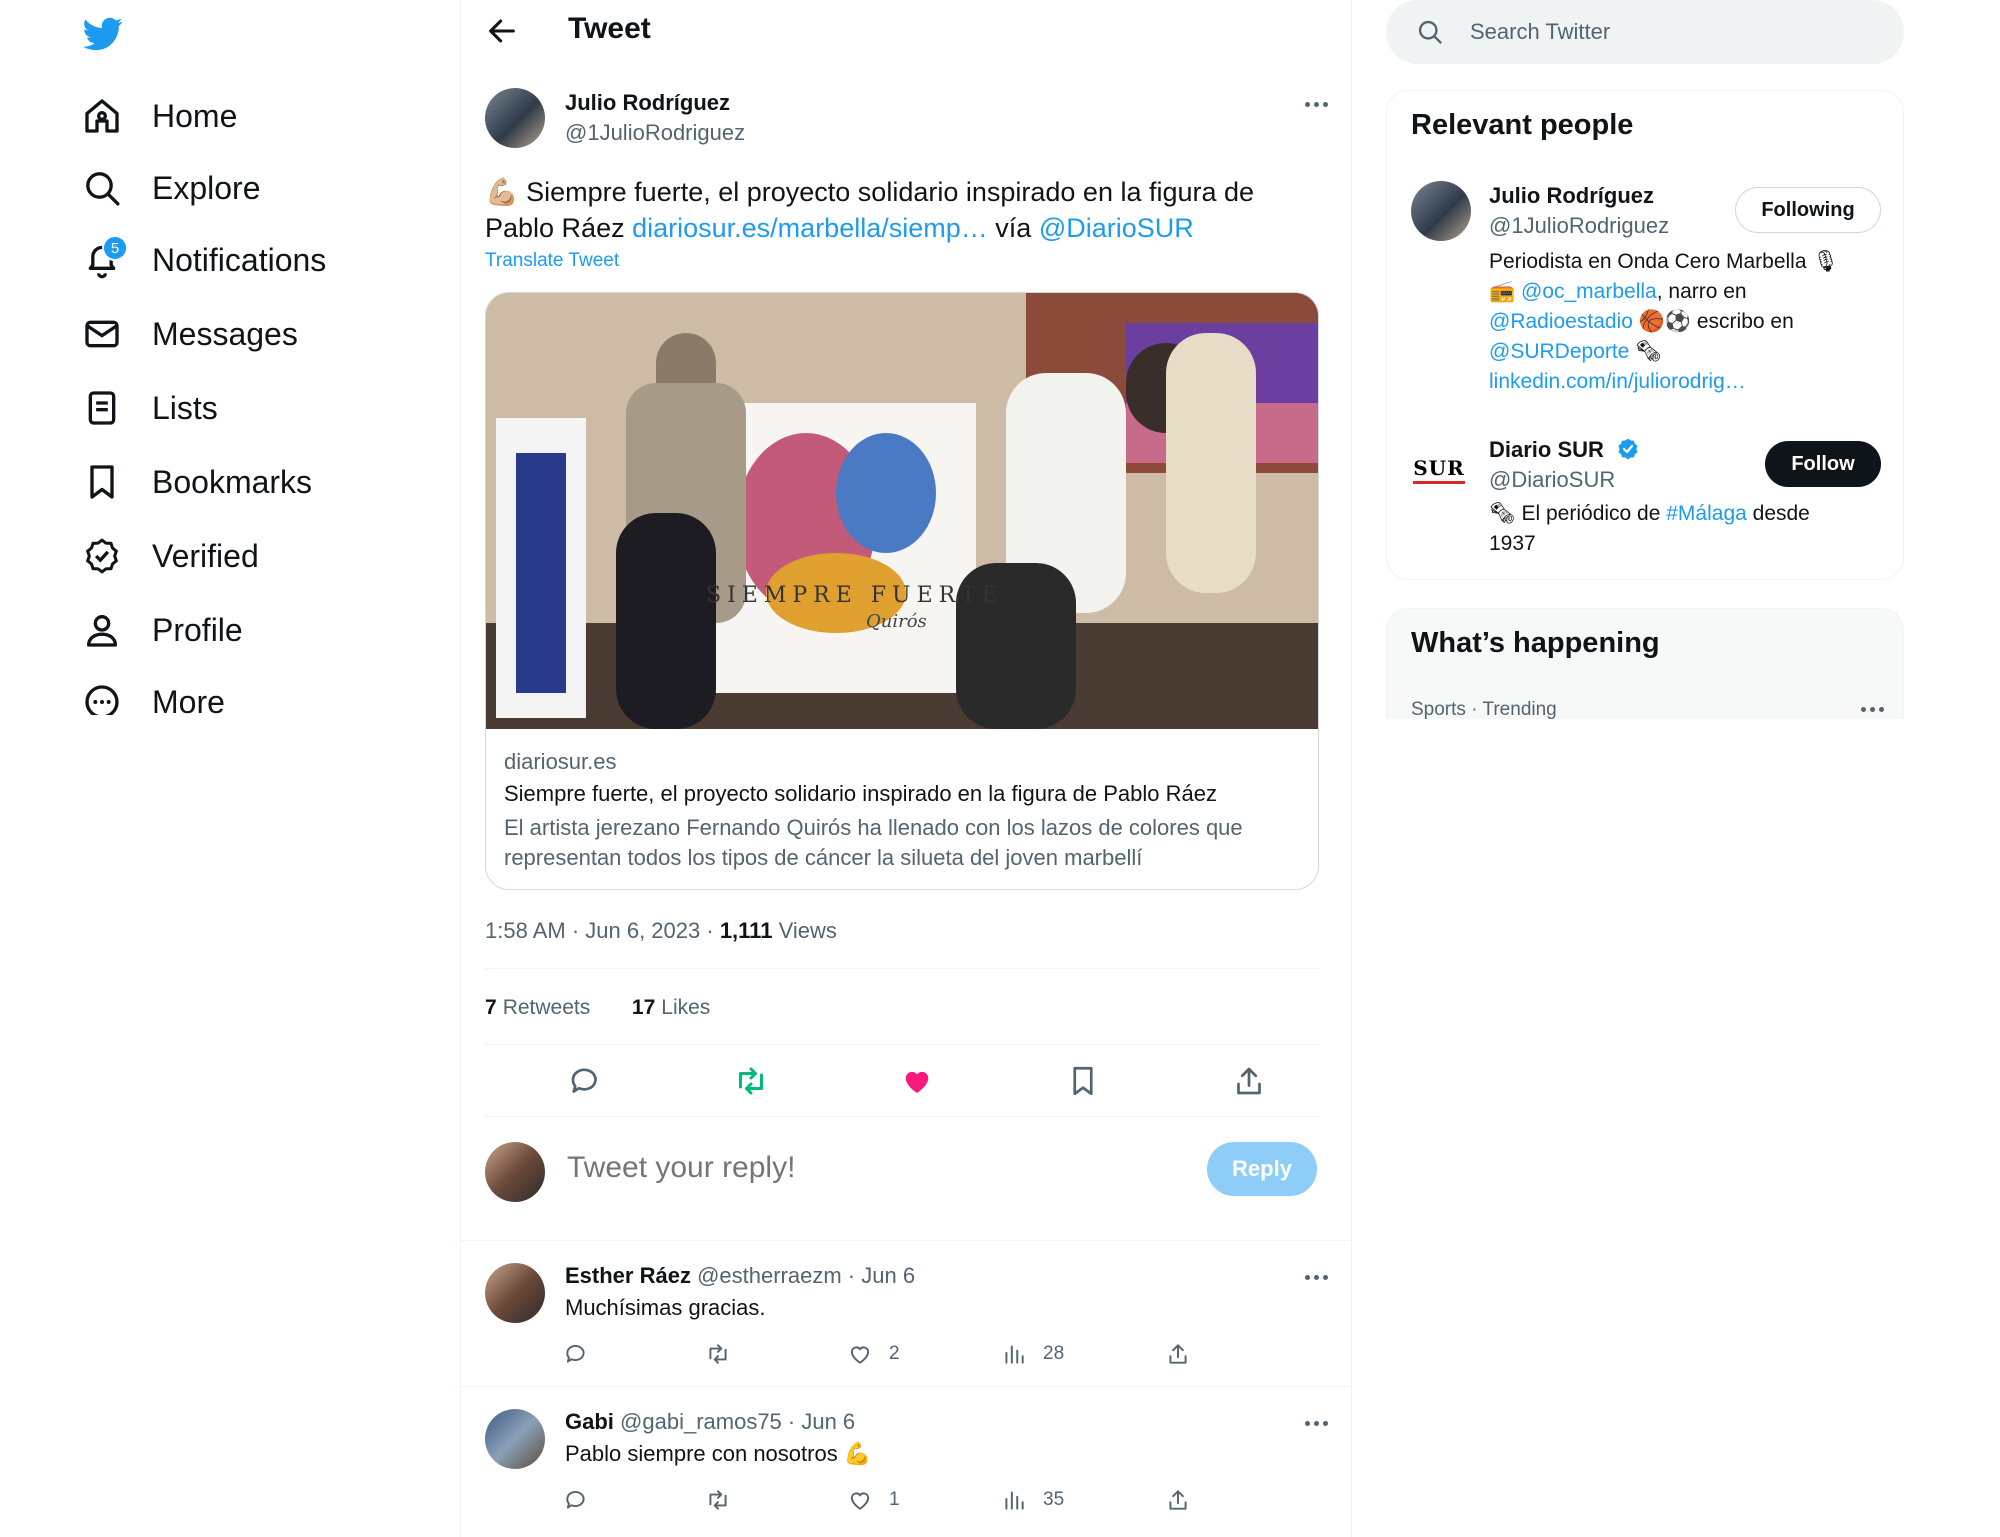 Image resolution: width=2000 pixels, height=1537 pixels. I want to click on search-box, so click(1645, 32).